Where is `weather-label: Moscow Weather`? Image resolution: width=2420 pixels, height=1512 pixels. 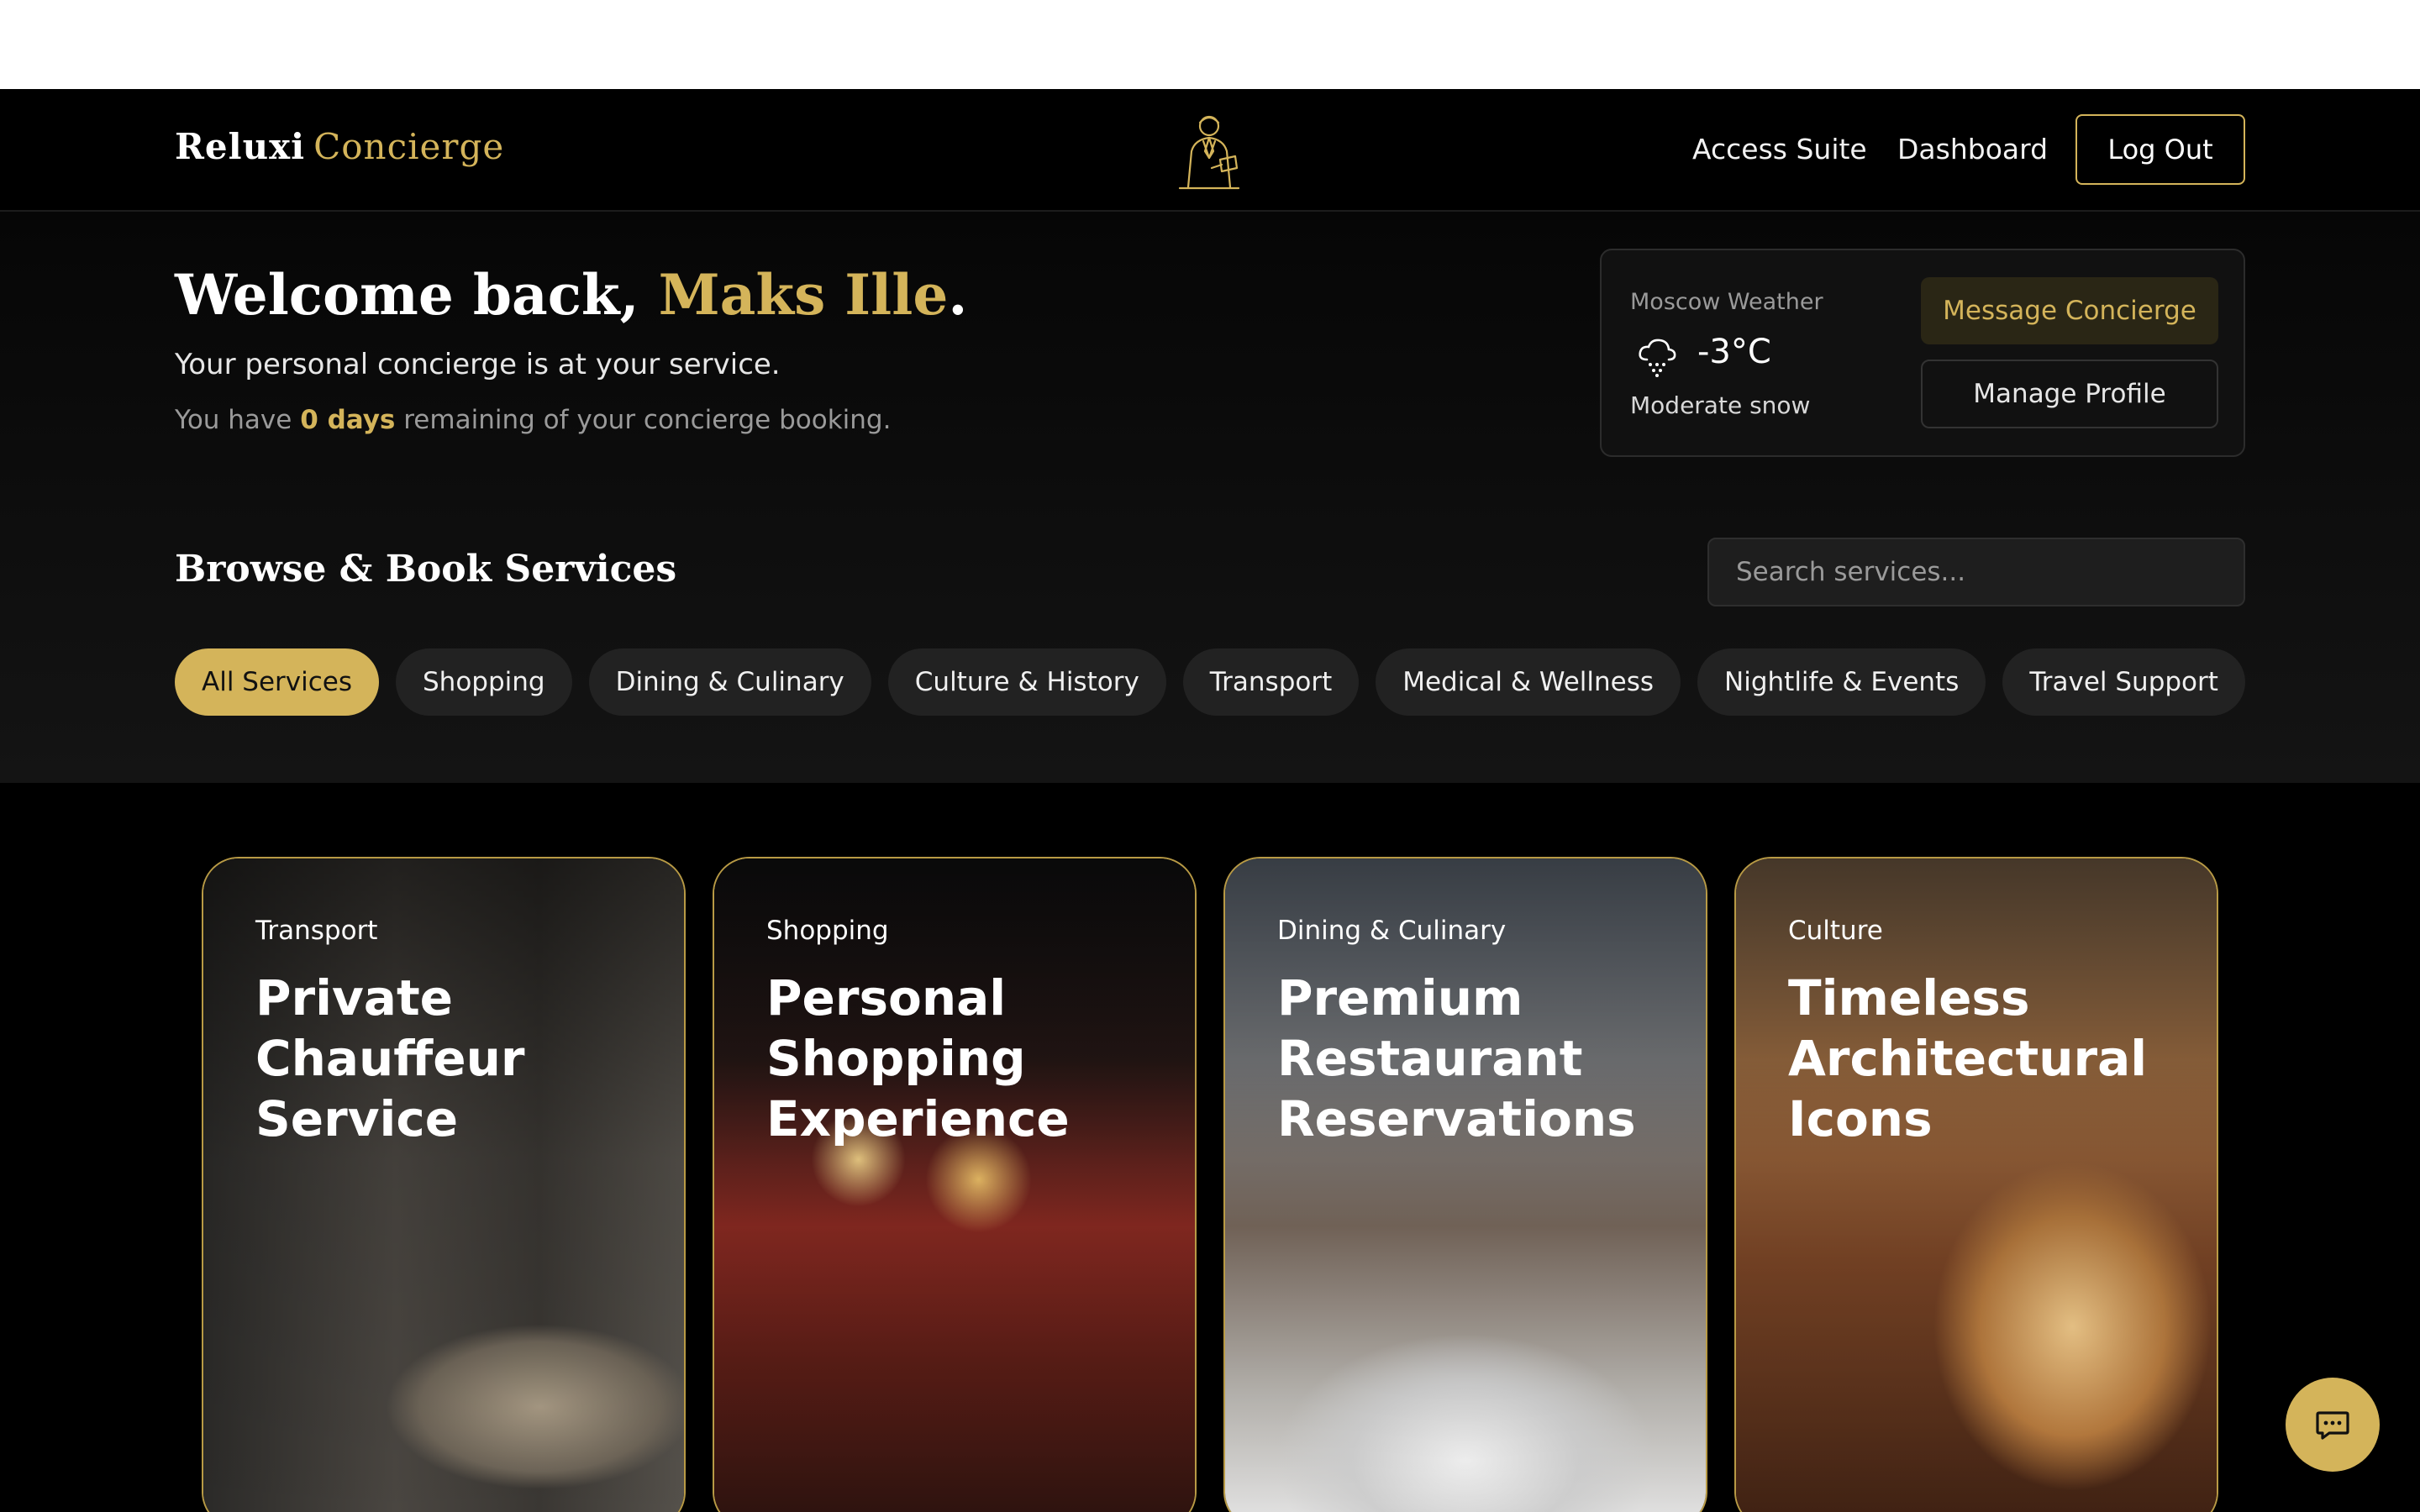
weather-label: Moscow Weather is located at coordinates (1727, 302).